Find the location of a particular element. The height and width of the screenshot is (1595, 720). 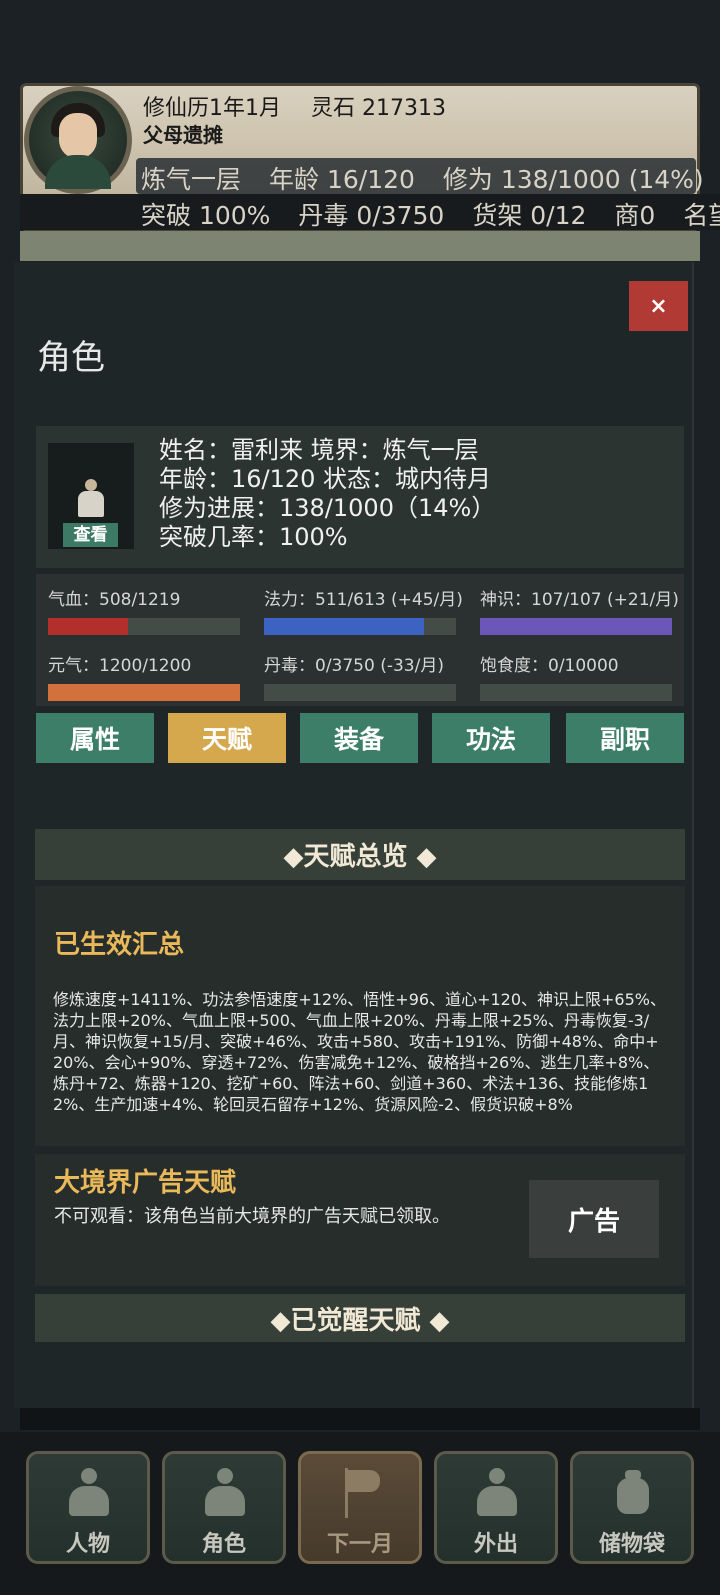

stat-hp: 气血：508/1219 is located at coordinates (144, 610).